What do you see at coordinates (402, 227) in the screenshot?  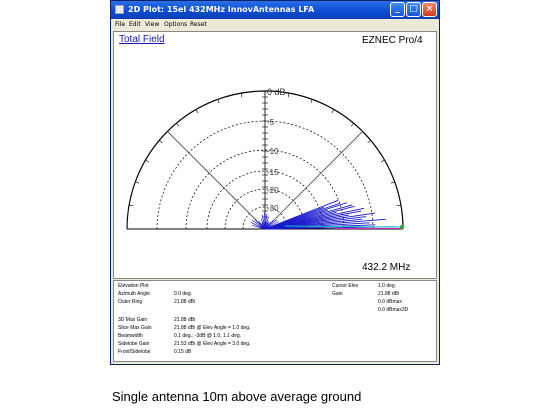 I see `cursor-marker` at bounding box center [402, 227].